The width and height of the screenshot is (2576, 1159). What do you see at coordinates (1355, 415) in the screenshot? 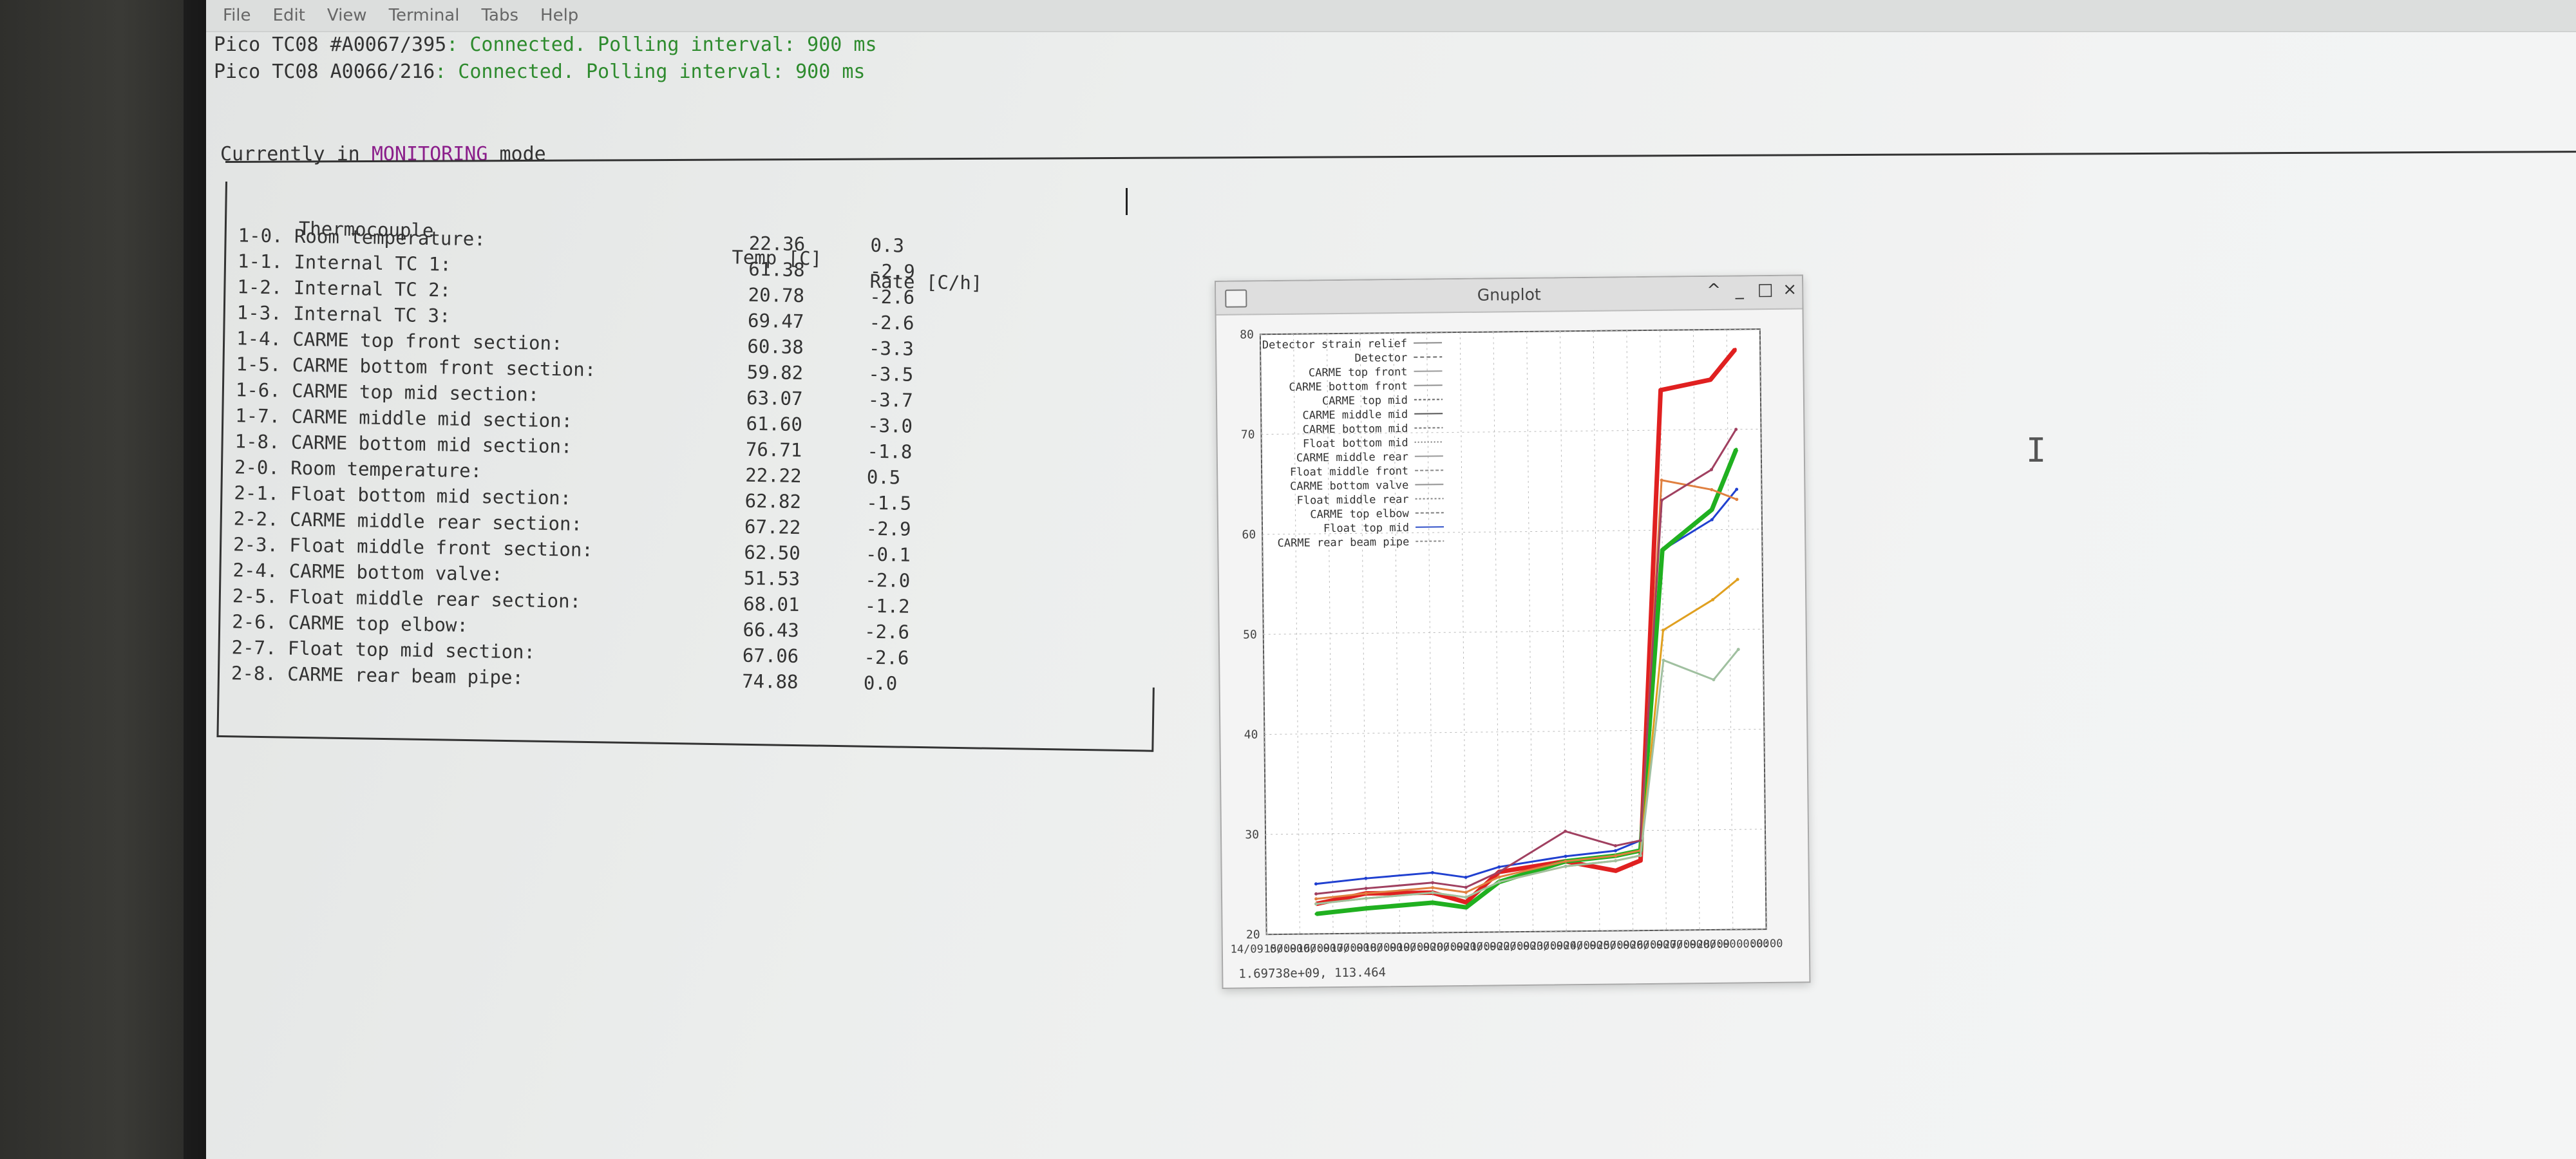
I see `legend-label: CARME middle mid` at bounding box center [1355, 415].